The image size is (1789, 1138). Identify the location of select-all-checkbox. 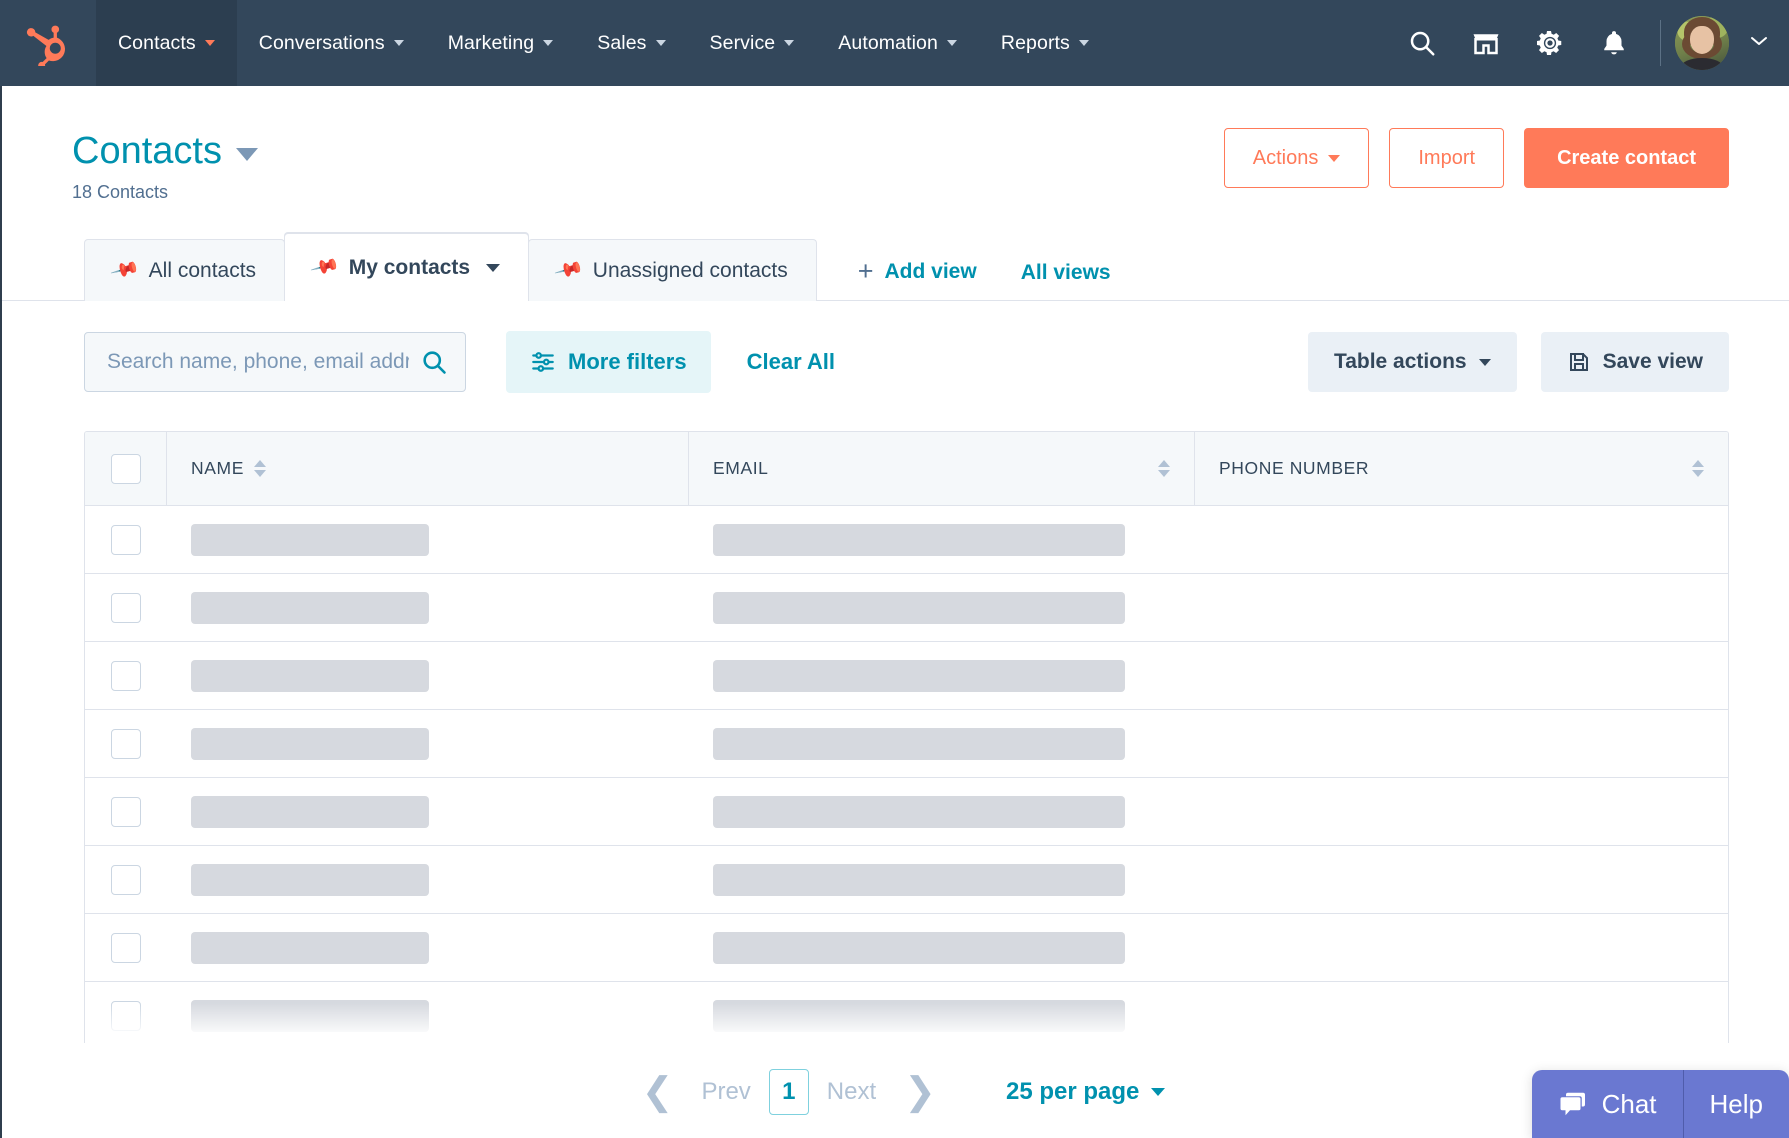
(125, 468).